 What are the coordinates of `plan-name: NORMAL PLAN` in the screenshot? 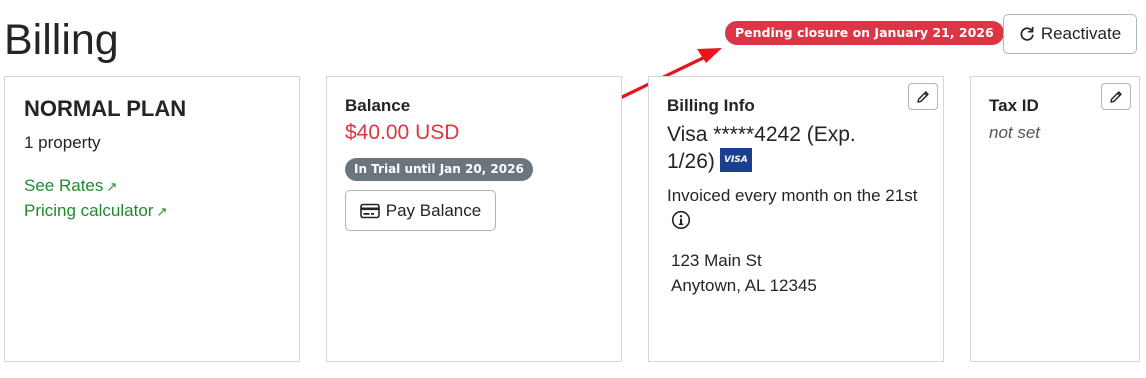 It's located at (105, 108).